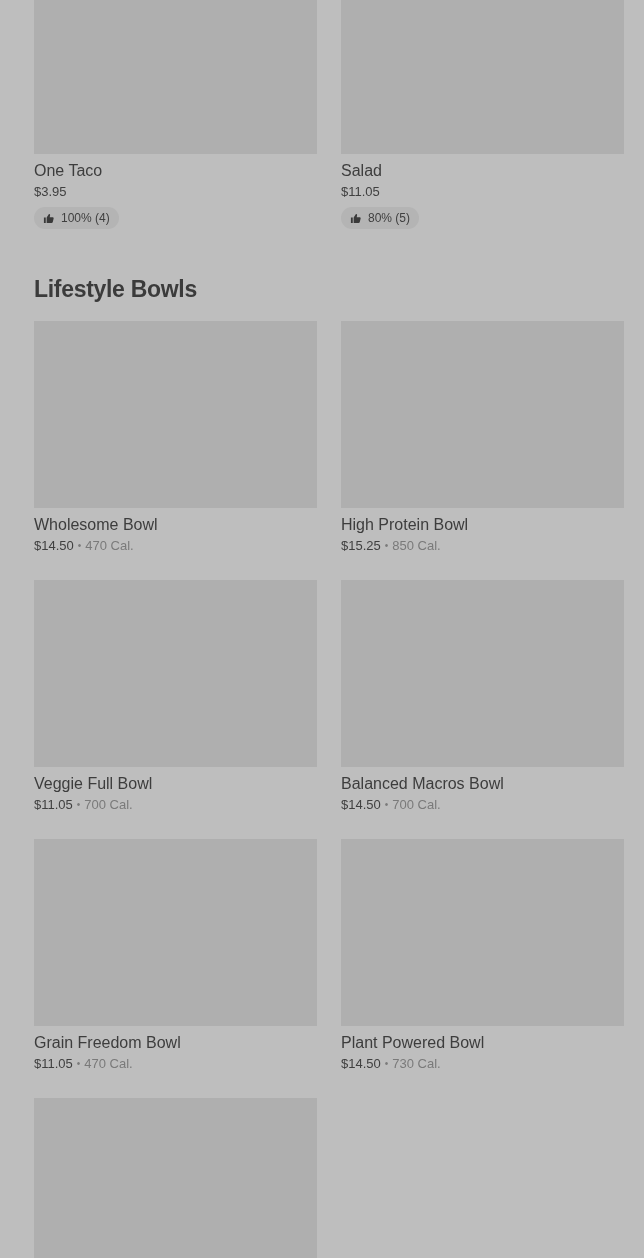 The width and height of the screenshot is (644, 1258). What do you see at coordinates (361, 546) in the screenshot?
I see `item-price: $15.25` at bounding box center [361, 546].